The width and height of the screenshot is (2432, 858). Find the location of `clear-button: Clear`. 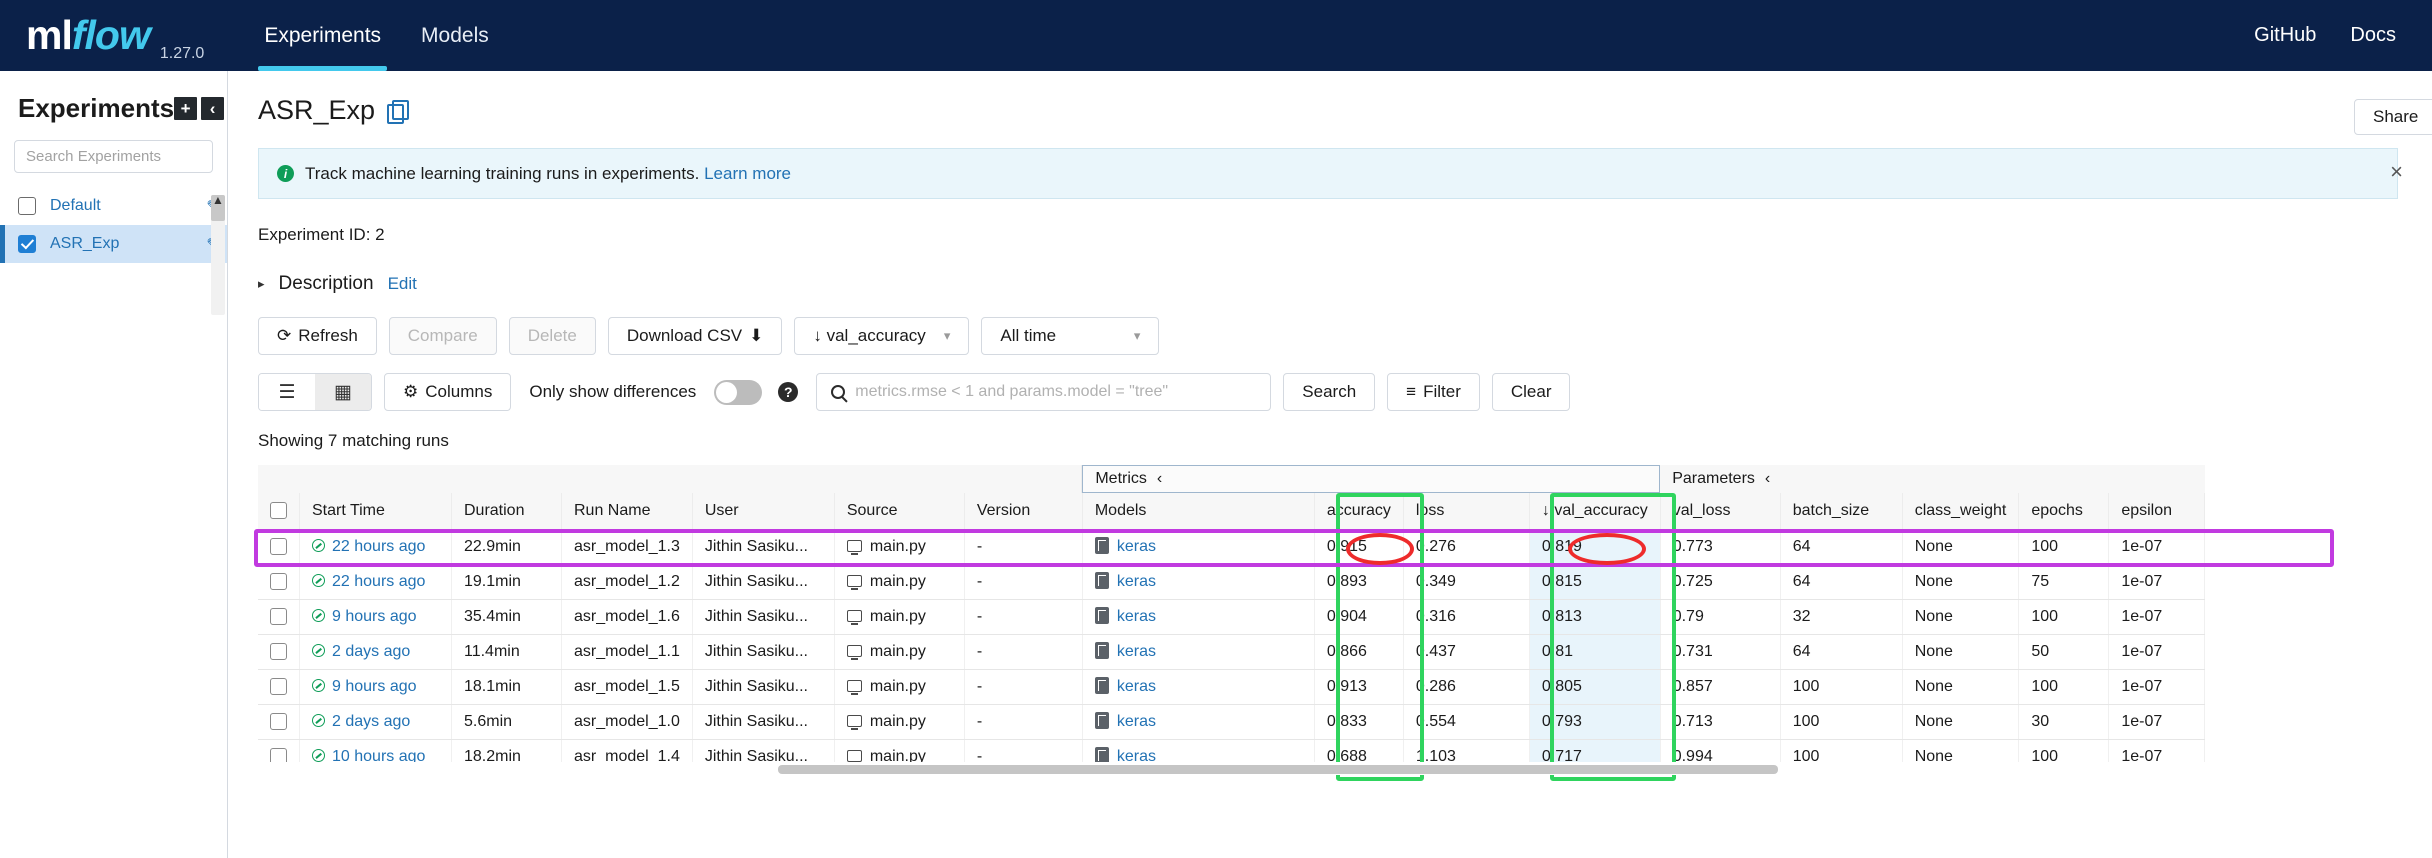

clear-button: Clear is located at coordinates (1531, 392).